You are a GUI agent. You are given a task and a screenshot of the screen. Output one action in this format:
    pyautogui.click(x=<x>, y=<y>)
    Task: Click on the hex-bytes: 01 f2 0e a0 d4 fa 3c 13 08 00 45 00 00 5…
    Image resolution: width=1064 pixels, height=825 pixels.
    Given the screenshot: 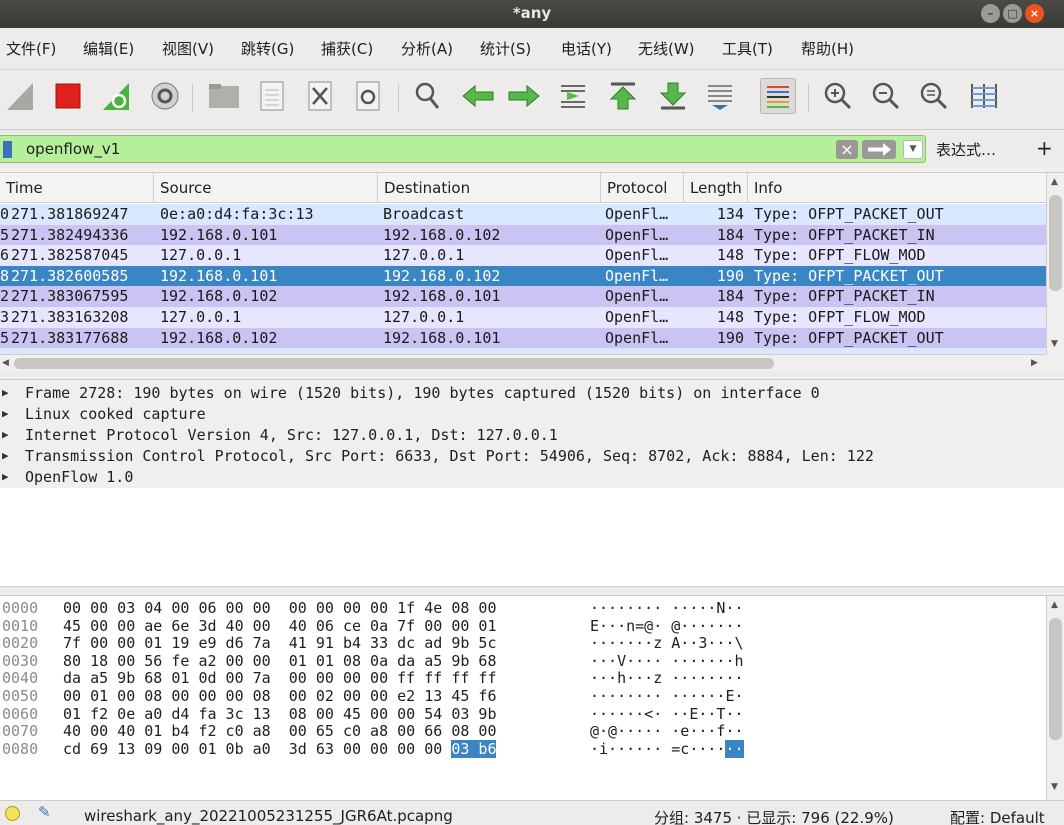 What is the action you would take?
    pyautogui.click(x=279, y=714)
    